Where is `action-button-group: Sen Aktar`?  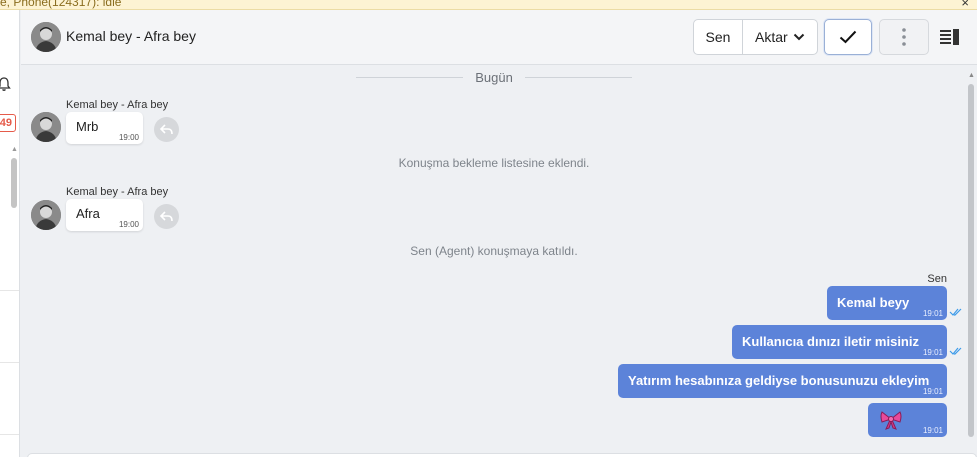 action-button-group: Sen Aktar is located at coordinates (755, 37).